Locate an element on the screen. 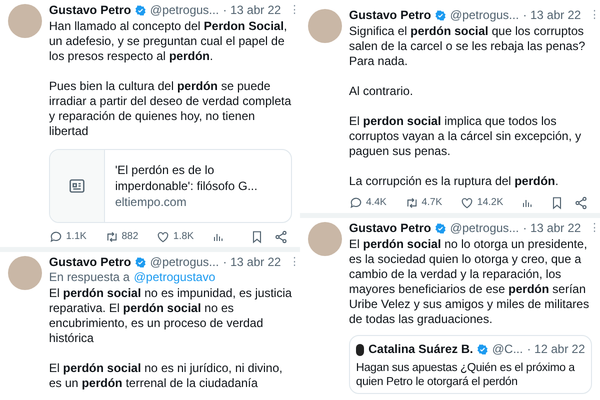 This screenshot has height=400, width=600. count: 1.8K is located at coordinates (183, 237).